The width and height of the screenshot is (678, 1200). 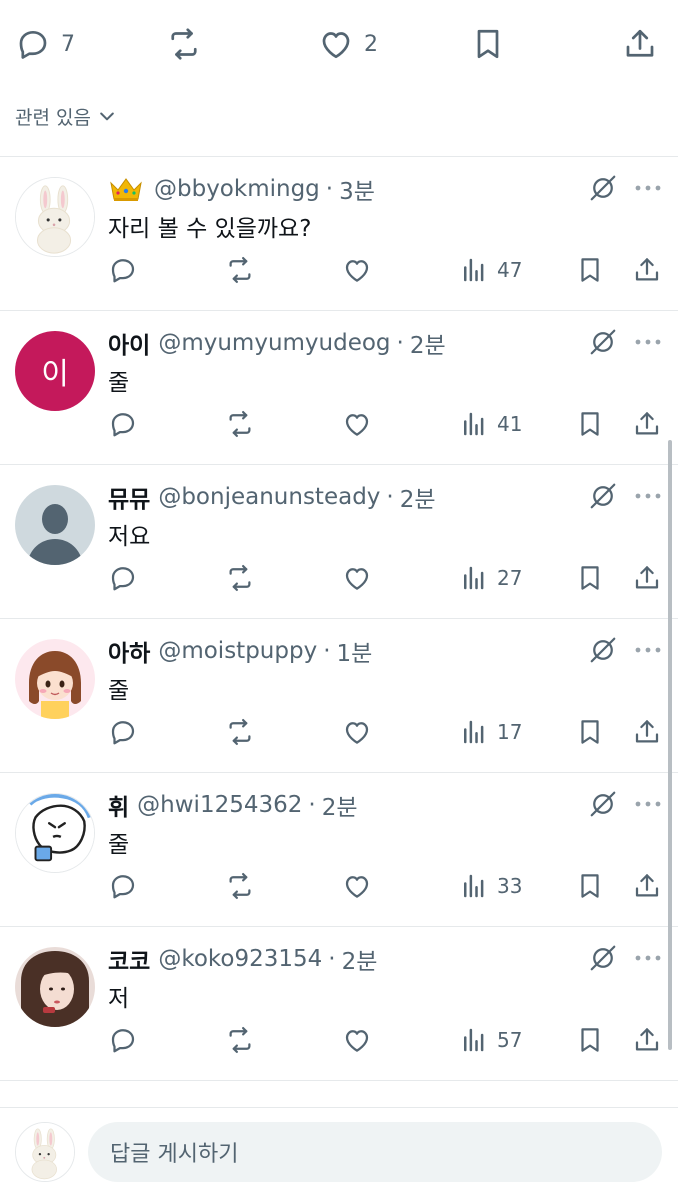 What do you see at coordinates (240, 959) in the screenshot?
I see `user-handle: @koko923154` at bounding box center [240, 959].